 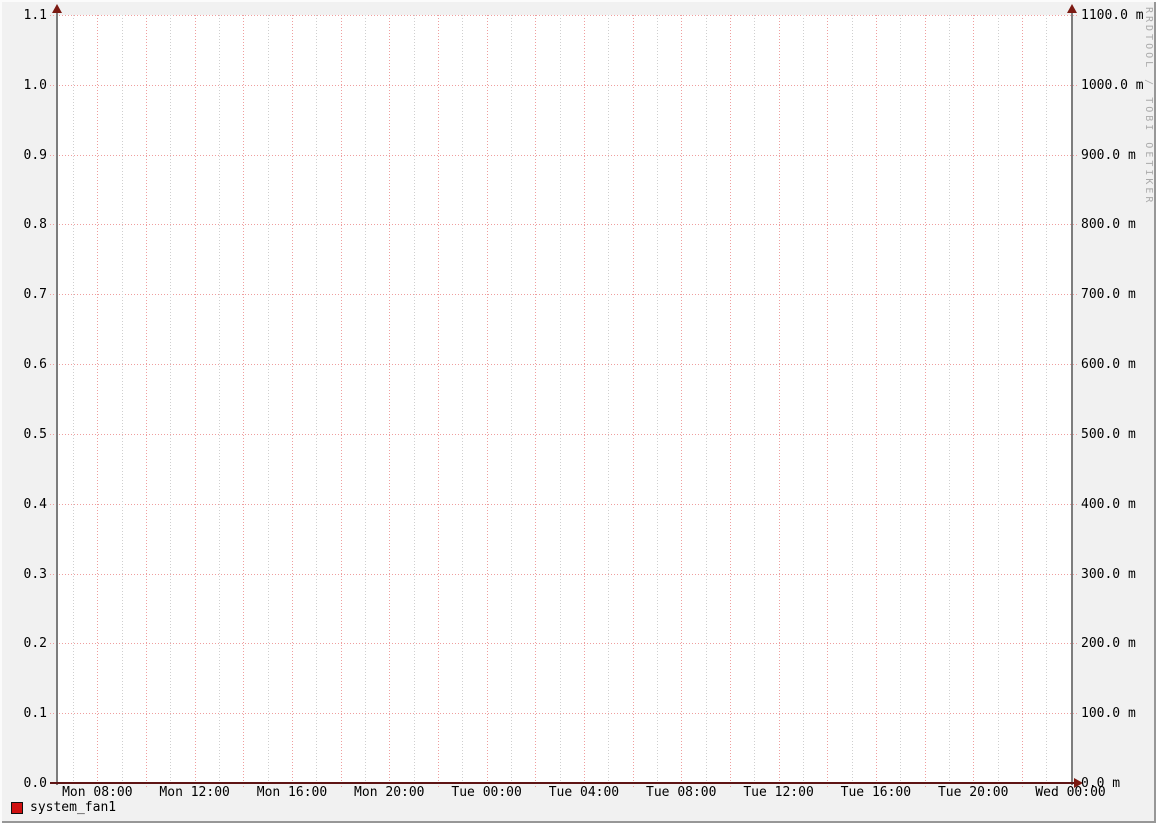 What do you see at coordinates (97, 792) in the screenshot?
I see `x-tick-label: Mon 08:00` at bounding box center [97, 792].